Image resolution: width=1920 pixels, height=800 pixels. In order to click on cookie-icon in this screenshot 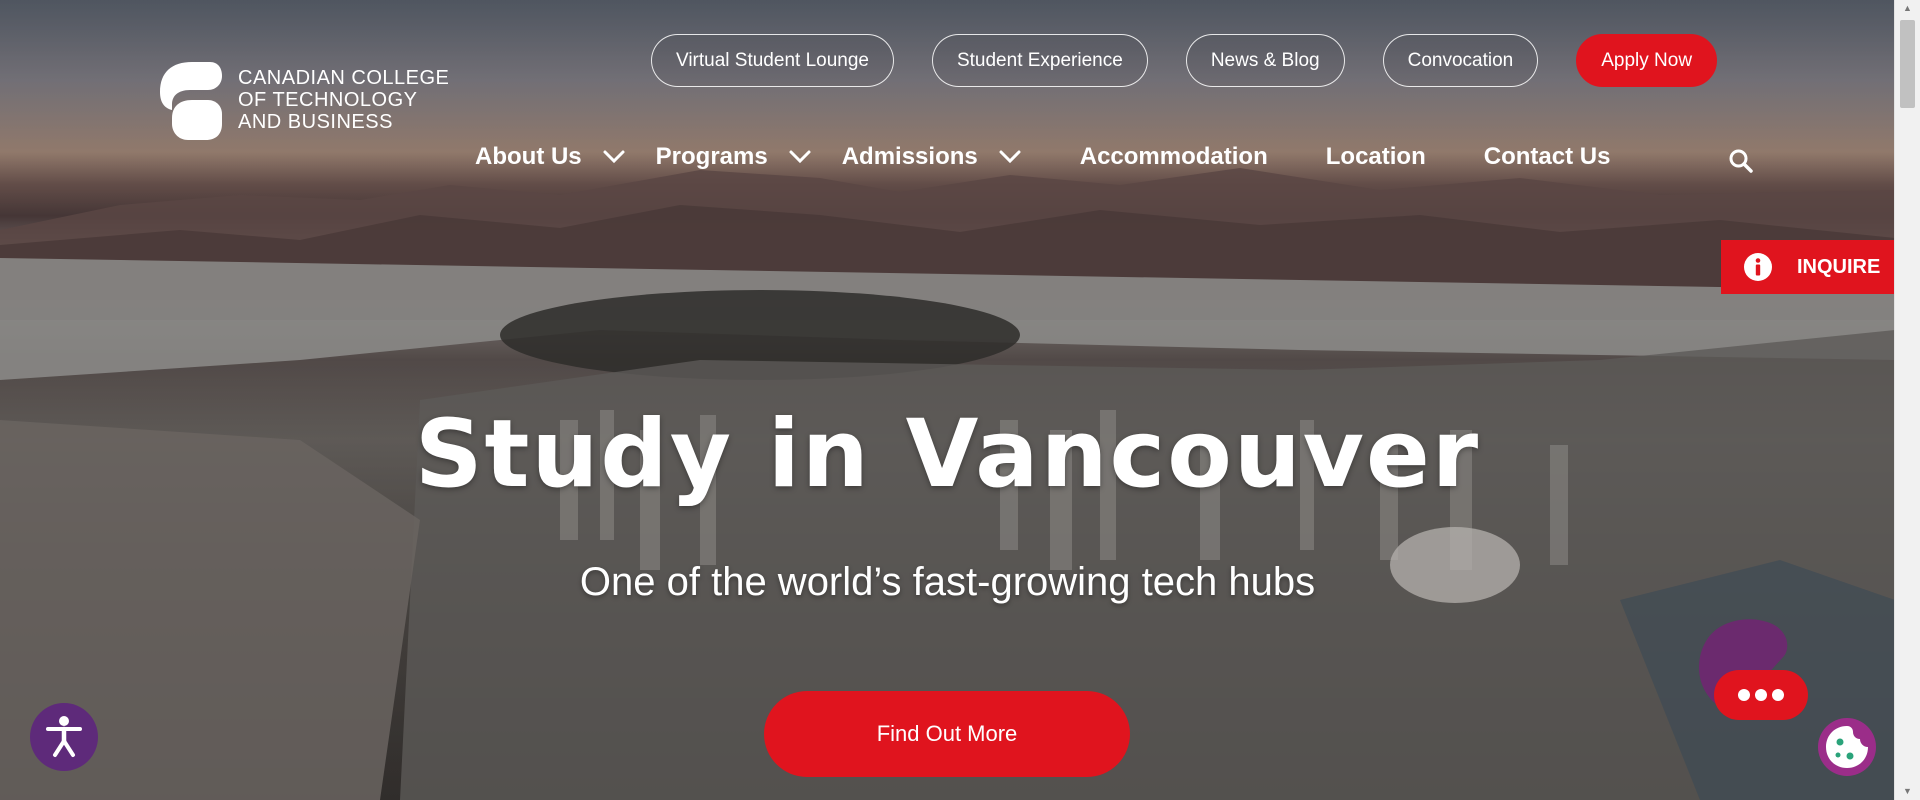, I will do `click(1847, 747)`.